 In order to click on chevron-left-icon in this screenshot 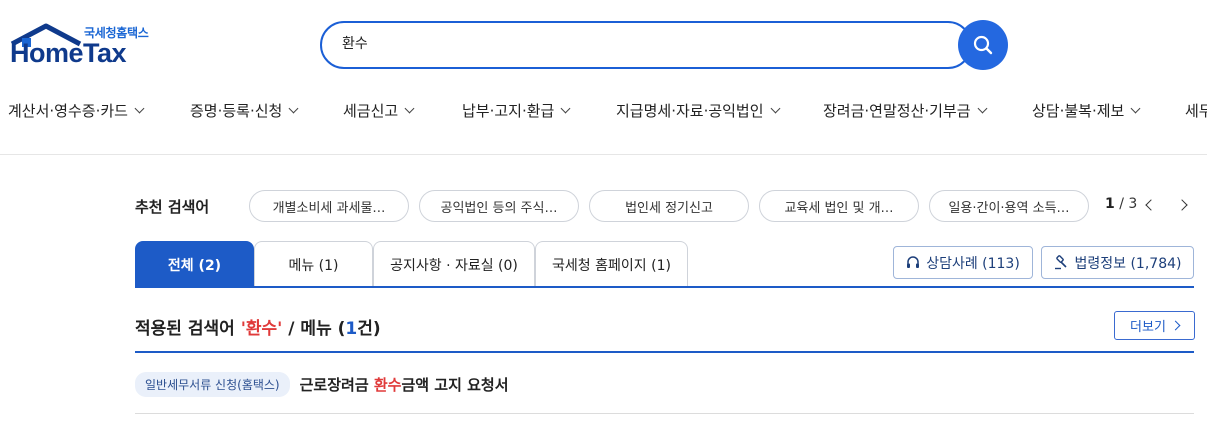, I will do `click(1149, 205)`.